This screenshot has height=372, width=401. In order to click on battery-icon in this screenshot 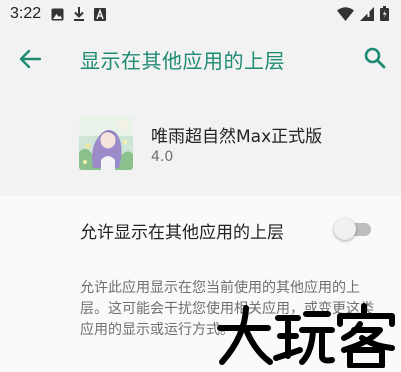, I will do `click(384, 15)`.